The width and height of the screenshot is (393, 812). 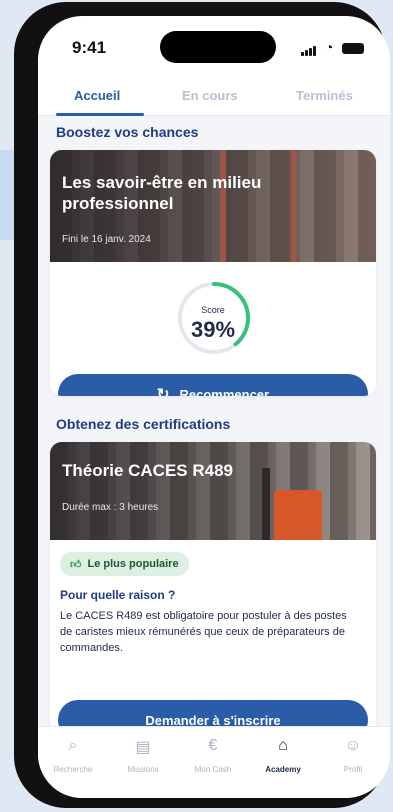 I want to click on request-enrollment-button: Demander à s'inscrire, so click(x=213, y=713).